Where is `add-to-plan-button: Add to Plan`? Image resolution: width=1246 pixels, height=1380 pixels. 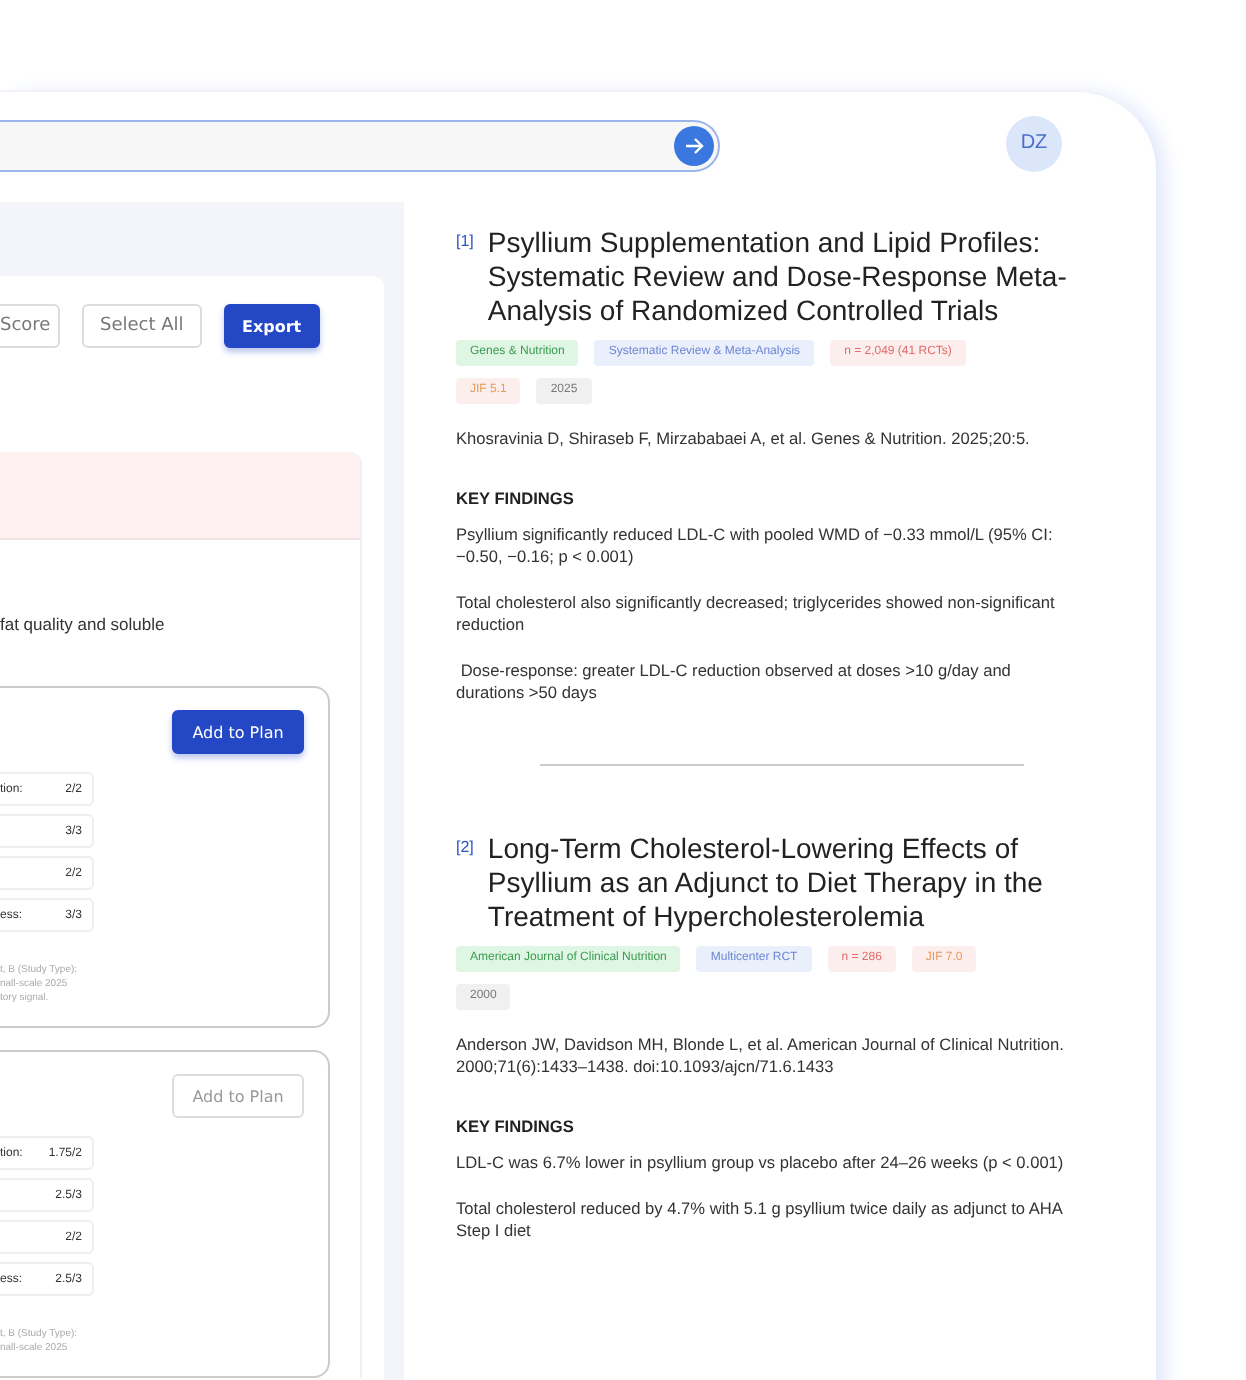
add-to-plan-button: Add to Plan is located at coordinates (238, 732).